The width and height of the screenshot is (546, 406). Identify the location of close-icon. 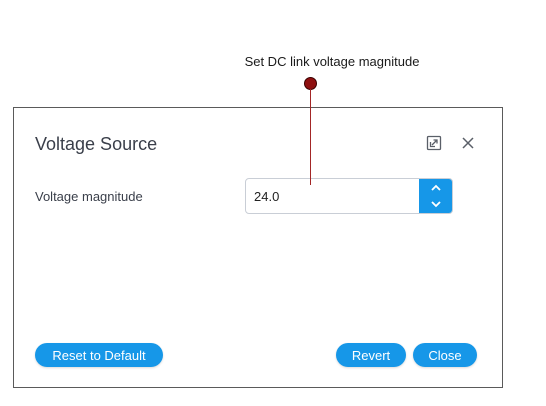
(468, 143).